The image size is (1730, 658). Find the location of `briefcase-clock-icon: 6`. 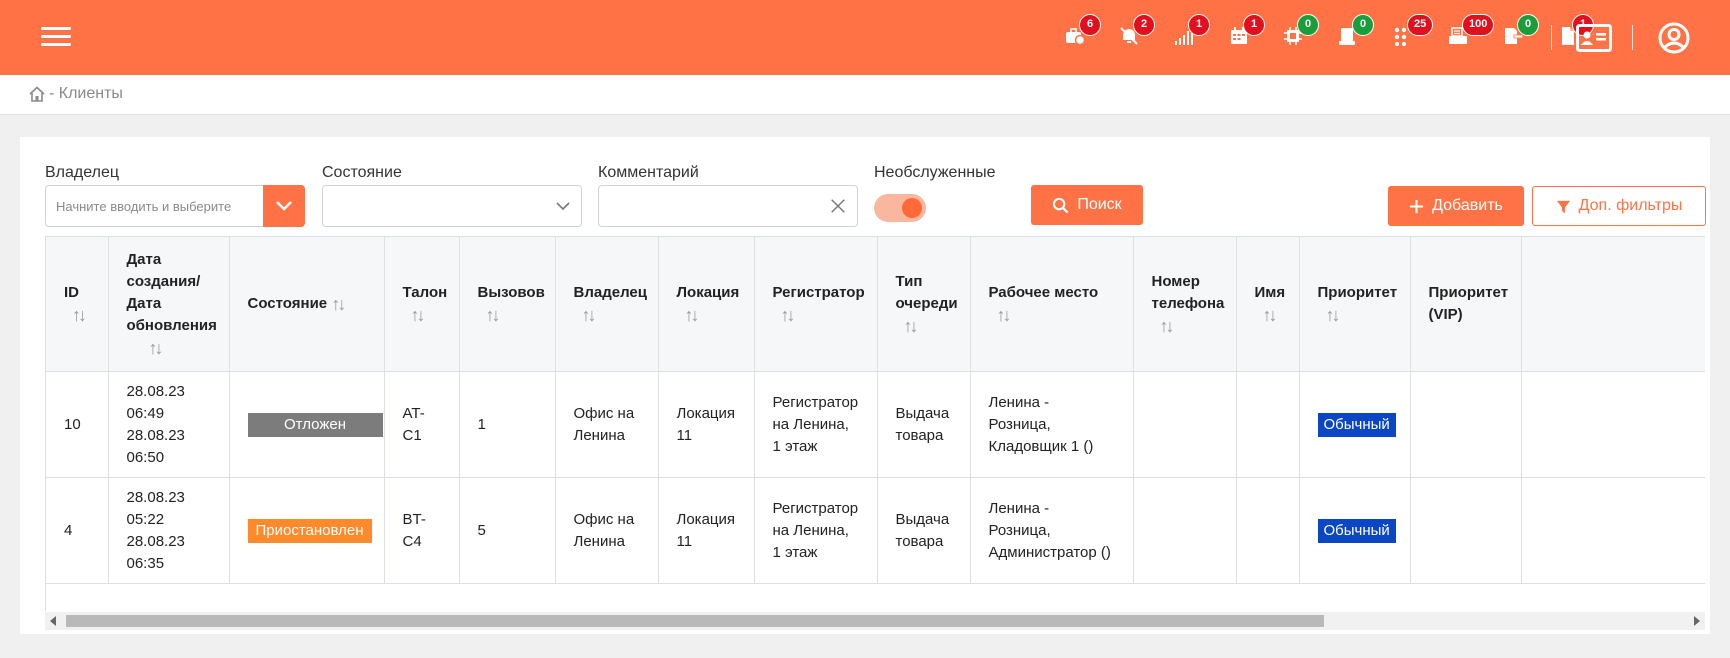

briefcase-clock-icon: 6 is located at coordinates (1083, 31).